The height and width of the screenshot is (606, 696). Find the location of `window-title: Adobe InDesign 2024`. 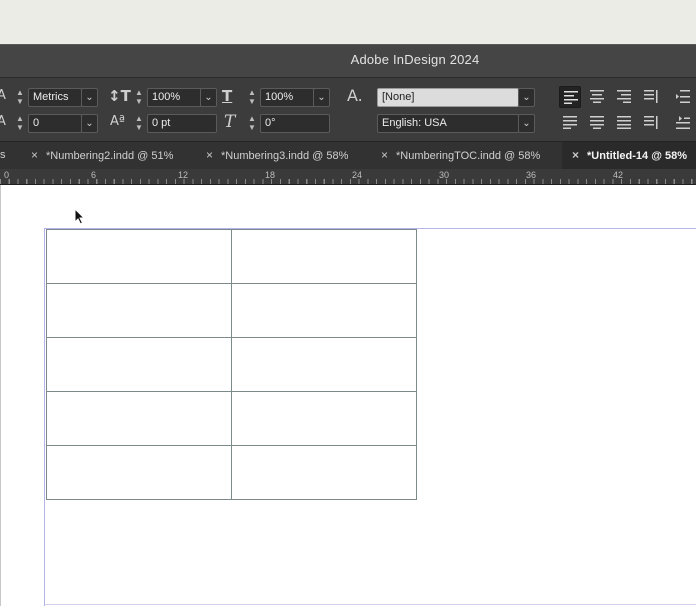

window-title: Adobe InDesign 2024 is located at coordinates (415, 59).